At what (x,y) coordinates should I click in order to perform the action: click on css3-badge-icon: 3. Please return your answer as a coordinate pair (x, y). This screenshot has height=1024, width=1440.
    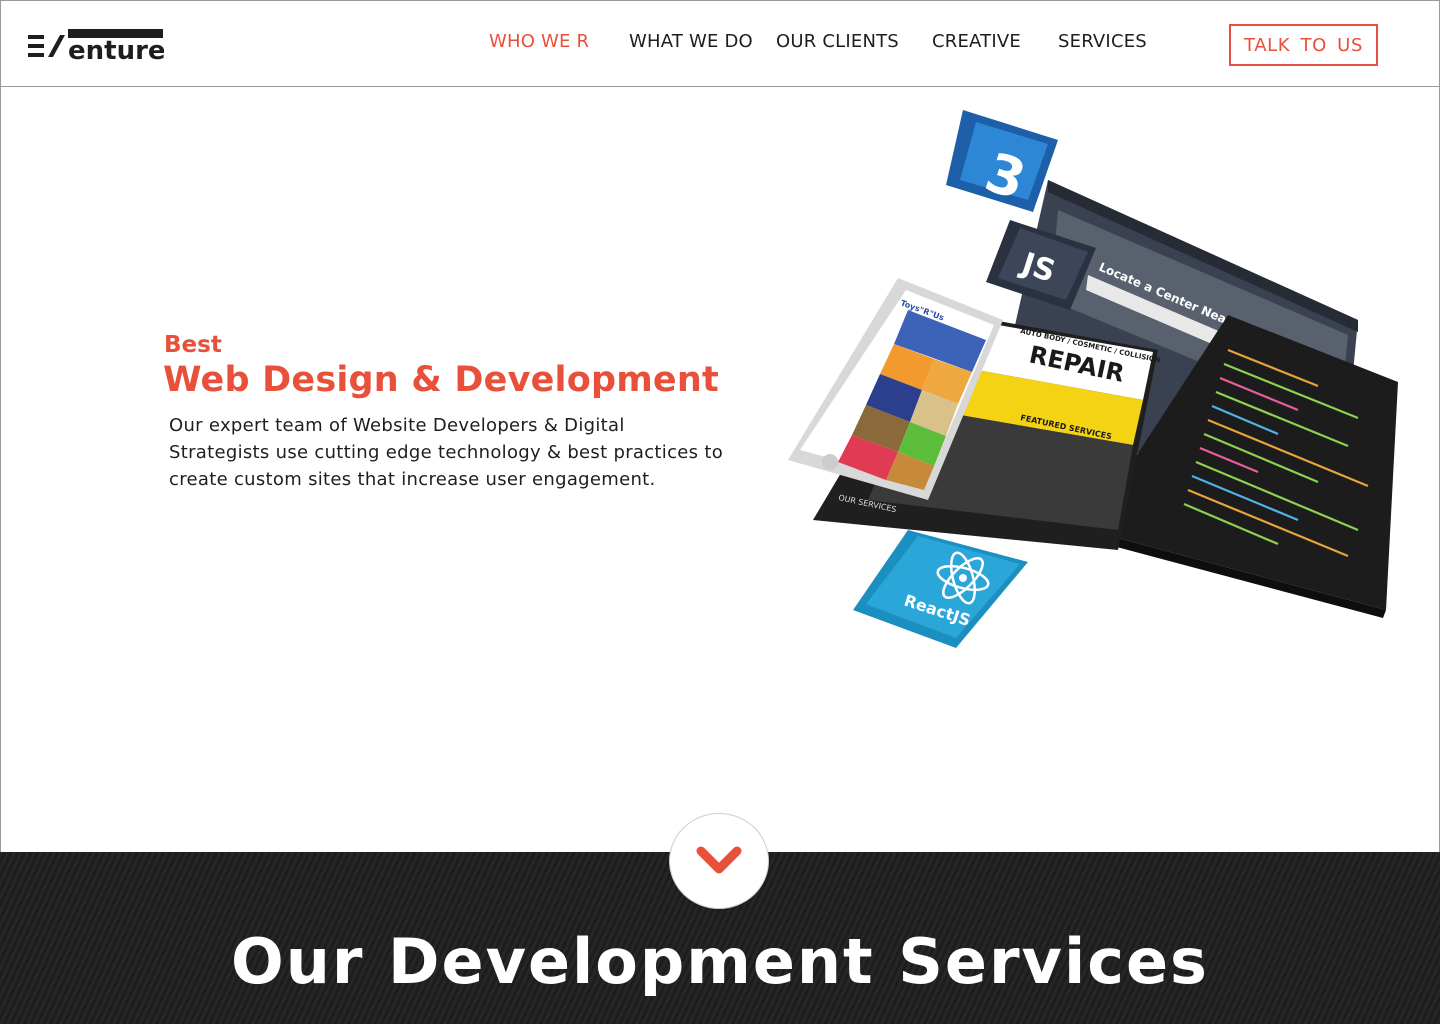
    Looking at the image, I should click on (1002, 161).